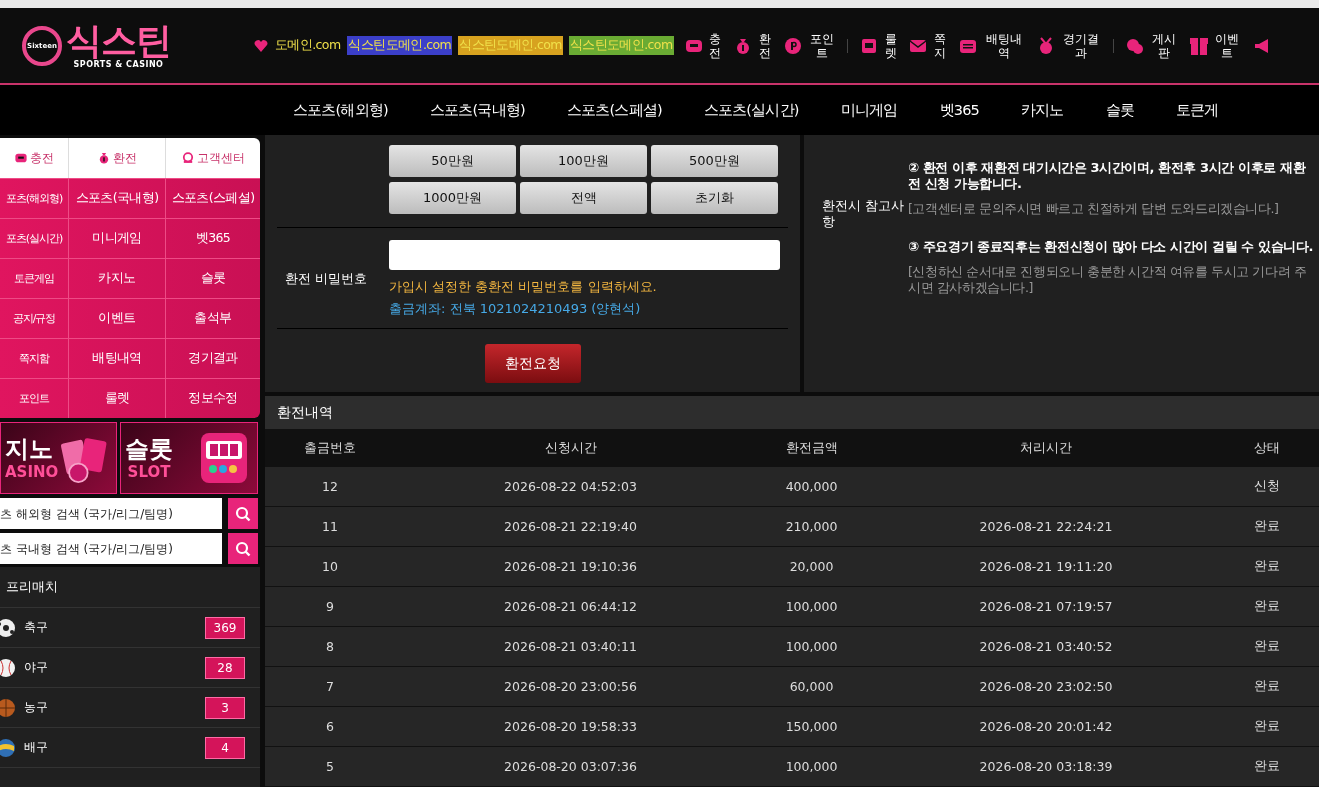 The image size is (1319, 787). Describe the element at coordinates (1111, 247) in the screenshot. I see `note-title: ③ 주요경기 종료직후는 환전신청이 많아 다소 시간이 걸릴 수 있습니다.` at that location.